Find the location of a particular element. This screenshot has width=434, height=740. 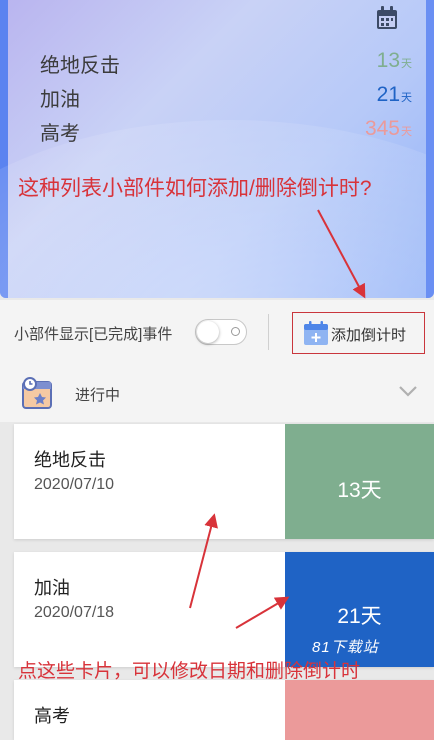

add-countdown-button: 添加倒计时 is located at coordinates (358, 333).